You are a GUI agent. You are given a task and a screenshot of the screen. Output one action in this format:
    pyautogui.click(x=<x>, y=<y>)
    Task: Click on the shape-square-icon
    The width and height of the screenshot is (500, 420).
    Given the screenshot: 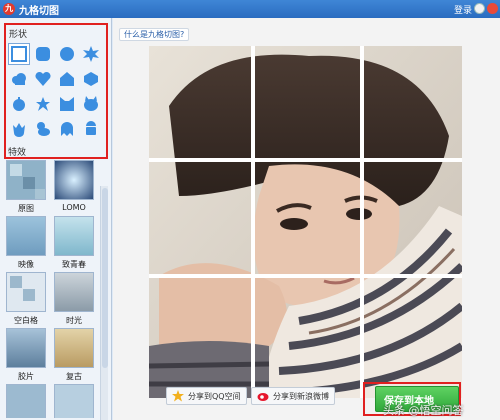 What is the action you would take?
    pyautogui.click(x=19, y=54)
    